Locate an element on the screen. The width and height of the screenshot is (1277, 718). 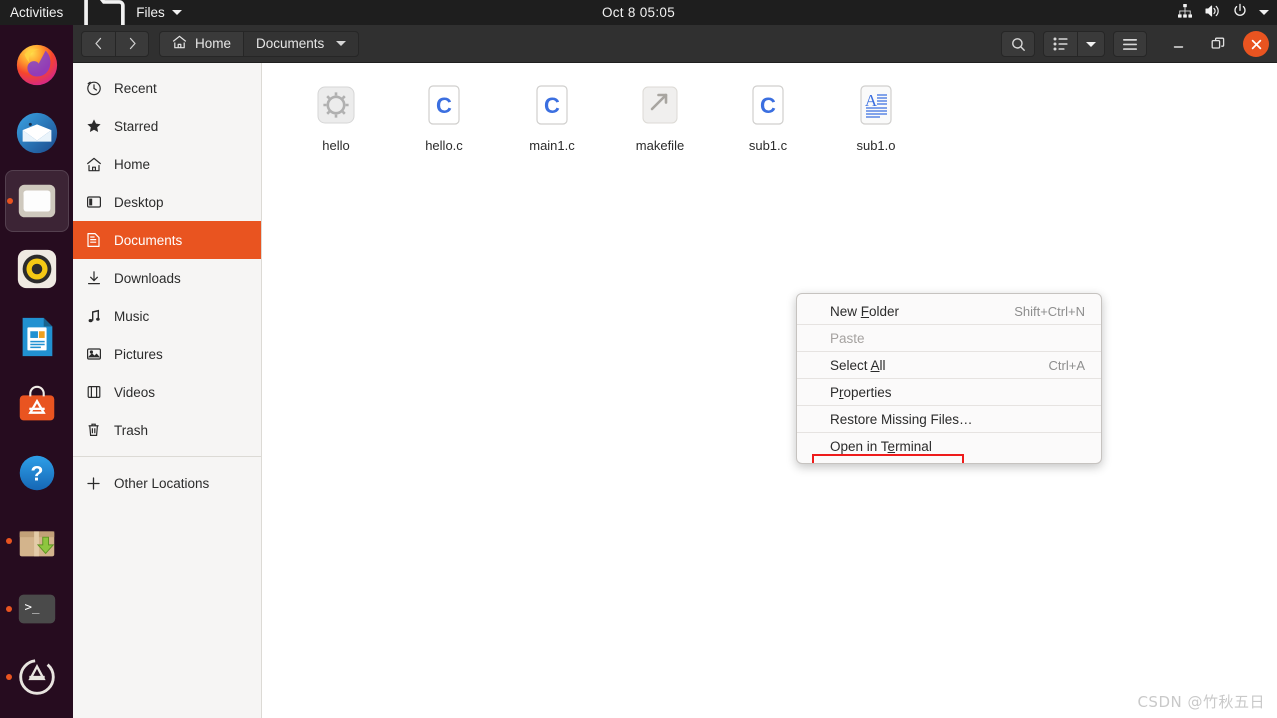
file-label: hello.c is located at coordinates (444, 145).